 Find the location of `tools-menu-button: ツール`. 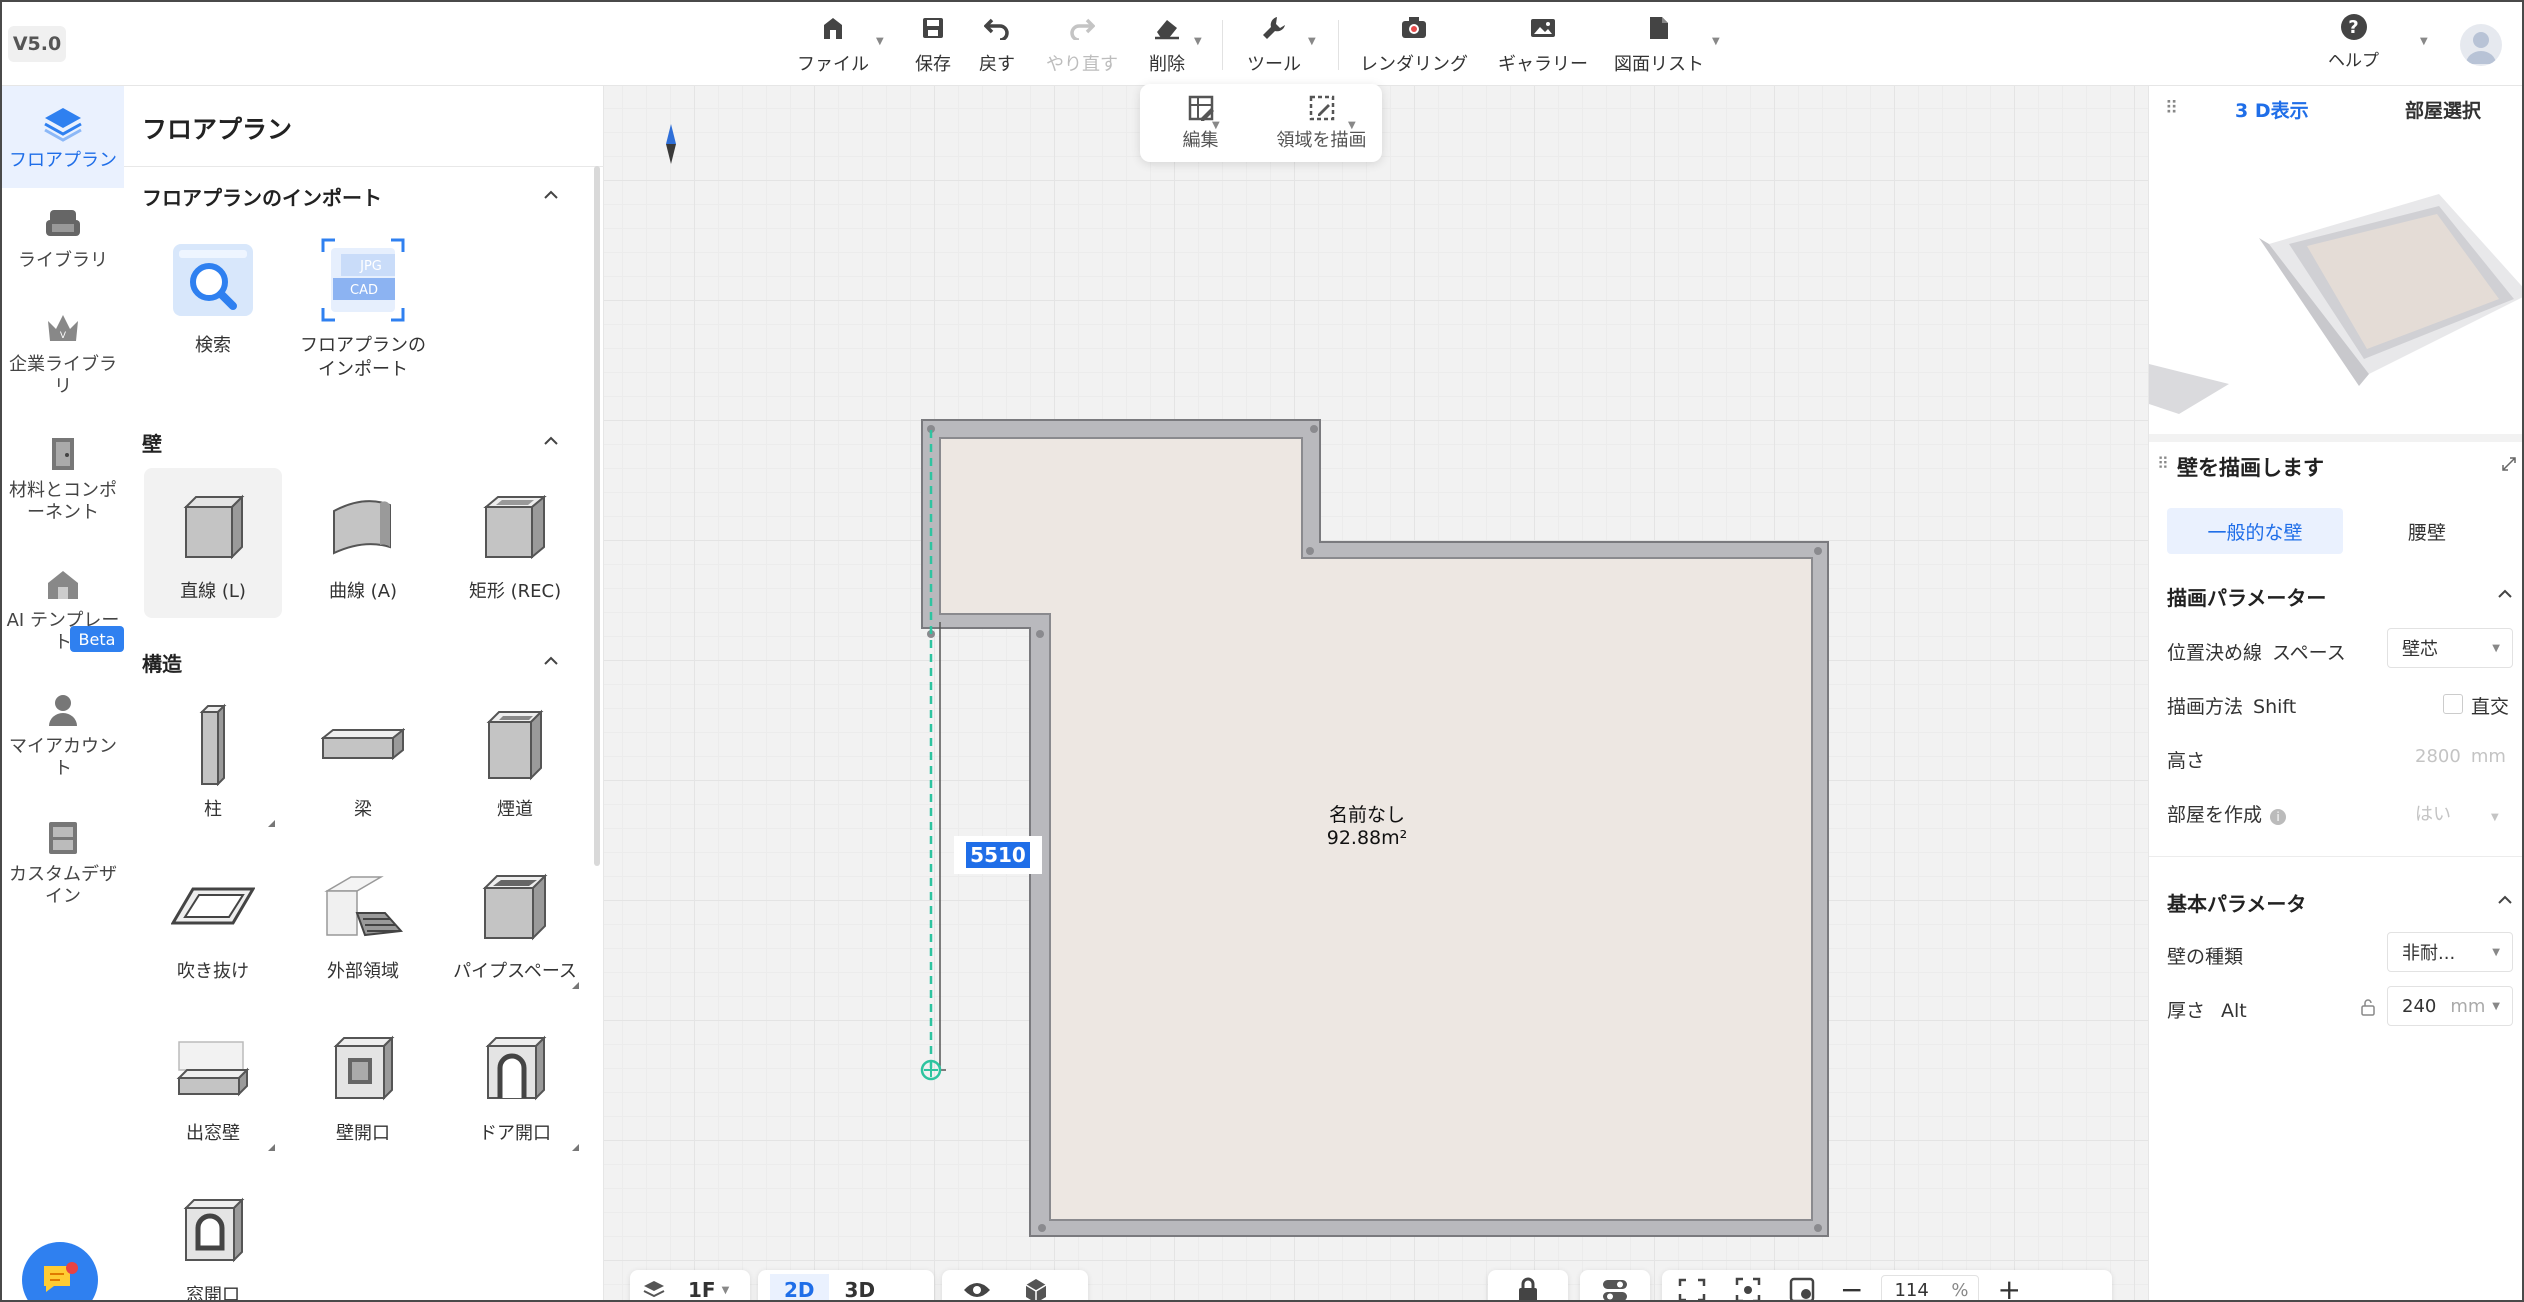

tools-menu-button: ツール is located at coordinates (1274, 45).